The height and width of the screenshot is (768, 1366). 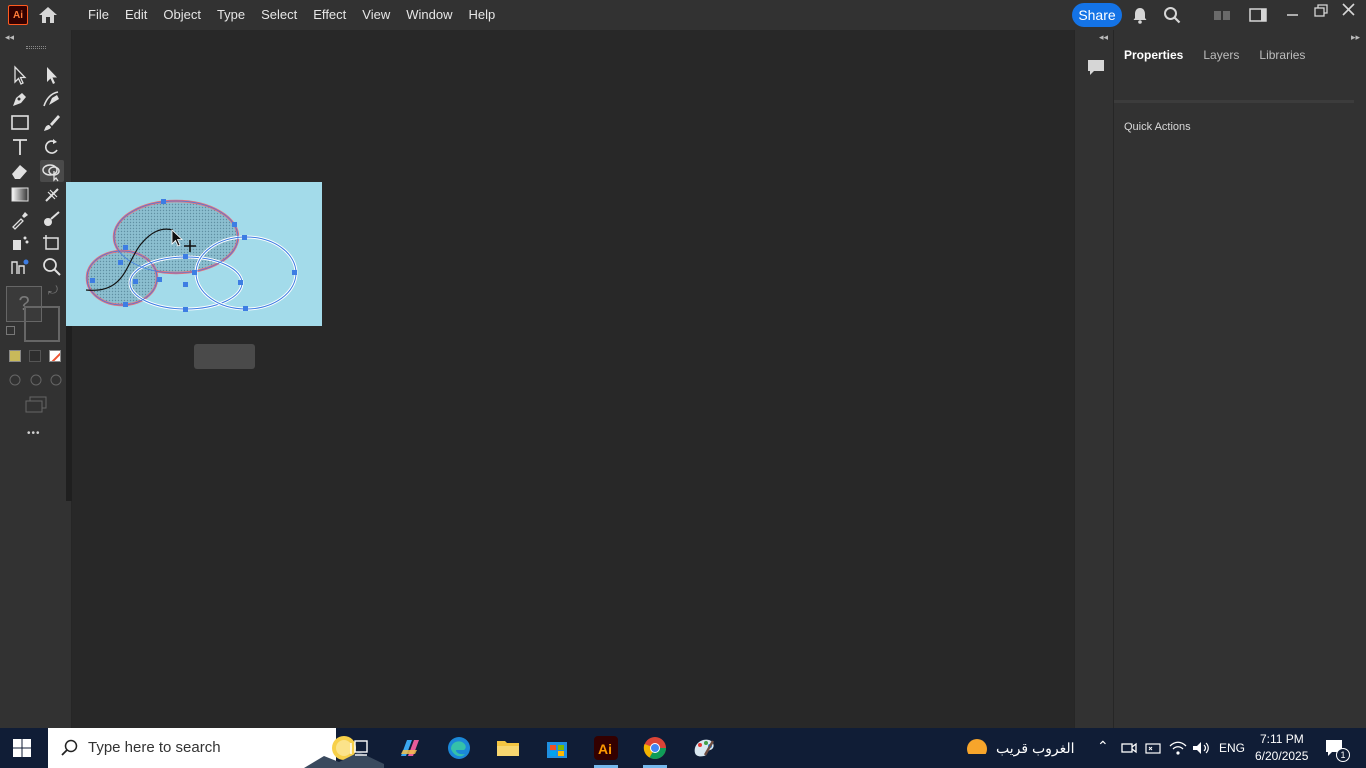 What do you see at coordinates (20, 243) in the screenshot?
I see `symbol-sprayer-tool-icon` at bounding box center [20, 243].